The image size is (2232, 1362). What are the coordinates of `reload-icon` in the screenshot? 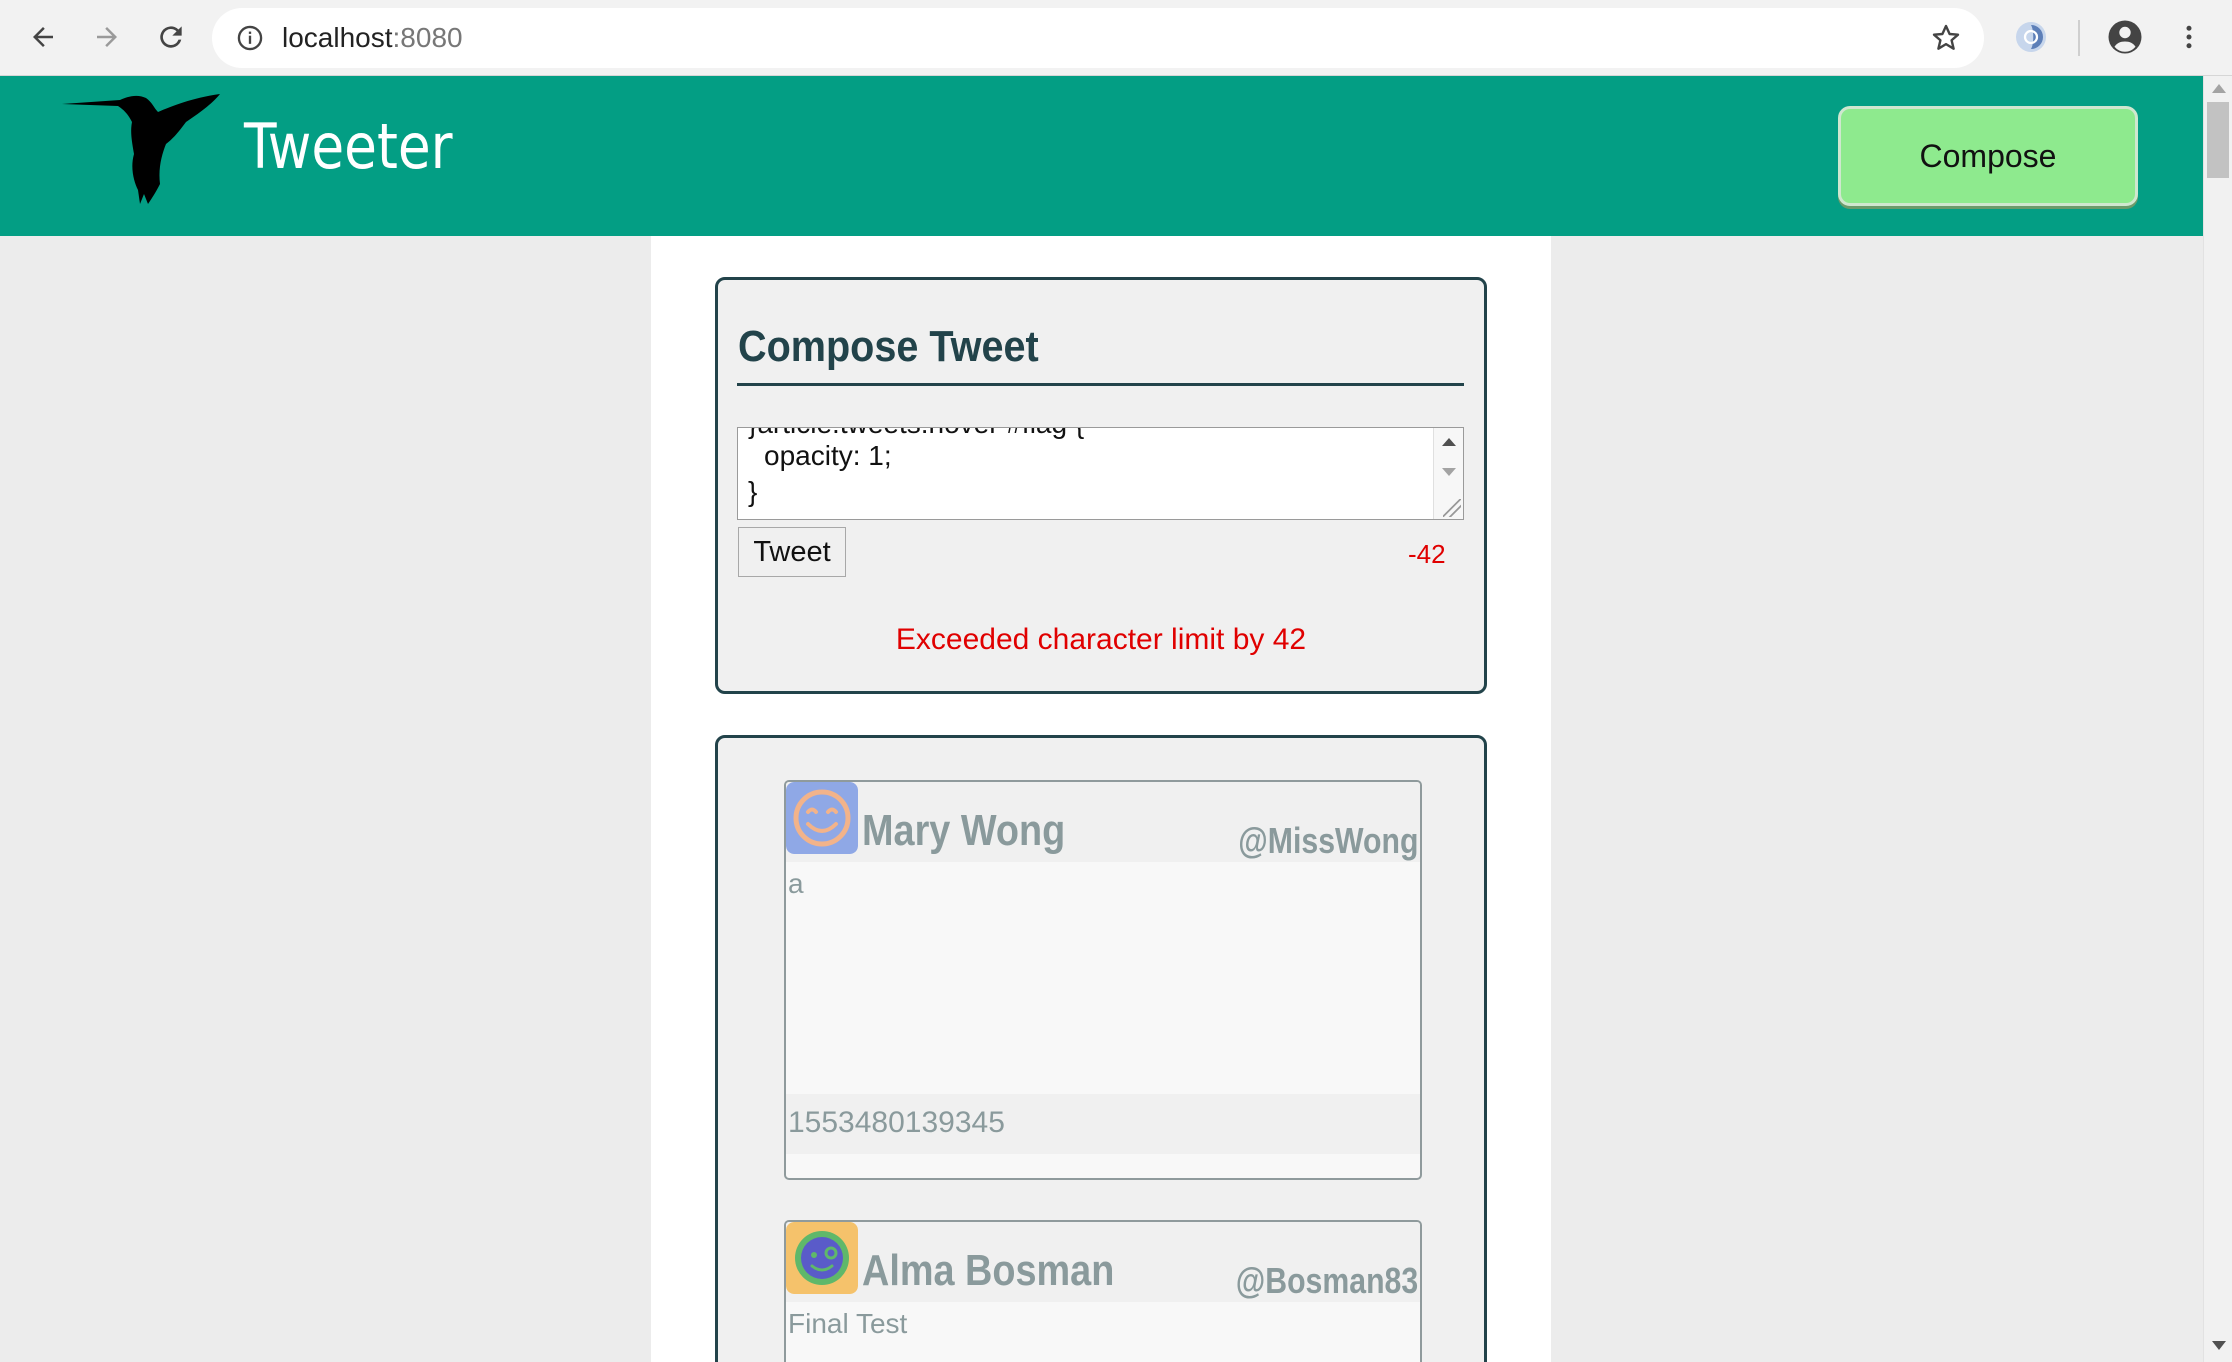 It's located at (171, 37).